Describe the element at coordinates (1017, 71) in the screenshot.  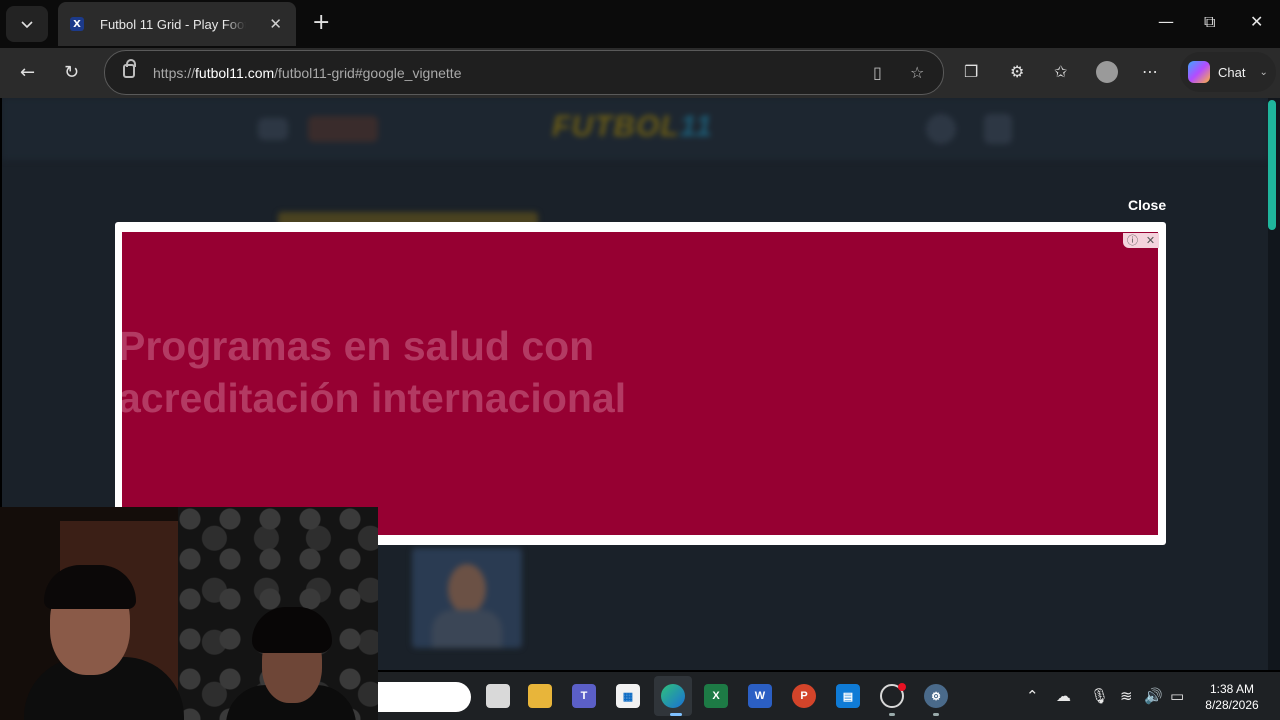
I see `puzzle-icon: ⚙` at that location.